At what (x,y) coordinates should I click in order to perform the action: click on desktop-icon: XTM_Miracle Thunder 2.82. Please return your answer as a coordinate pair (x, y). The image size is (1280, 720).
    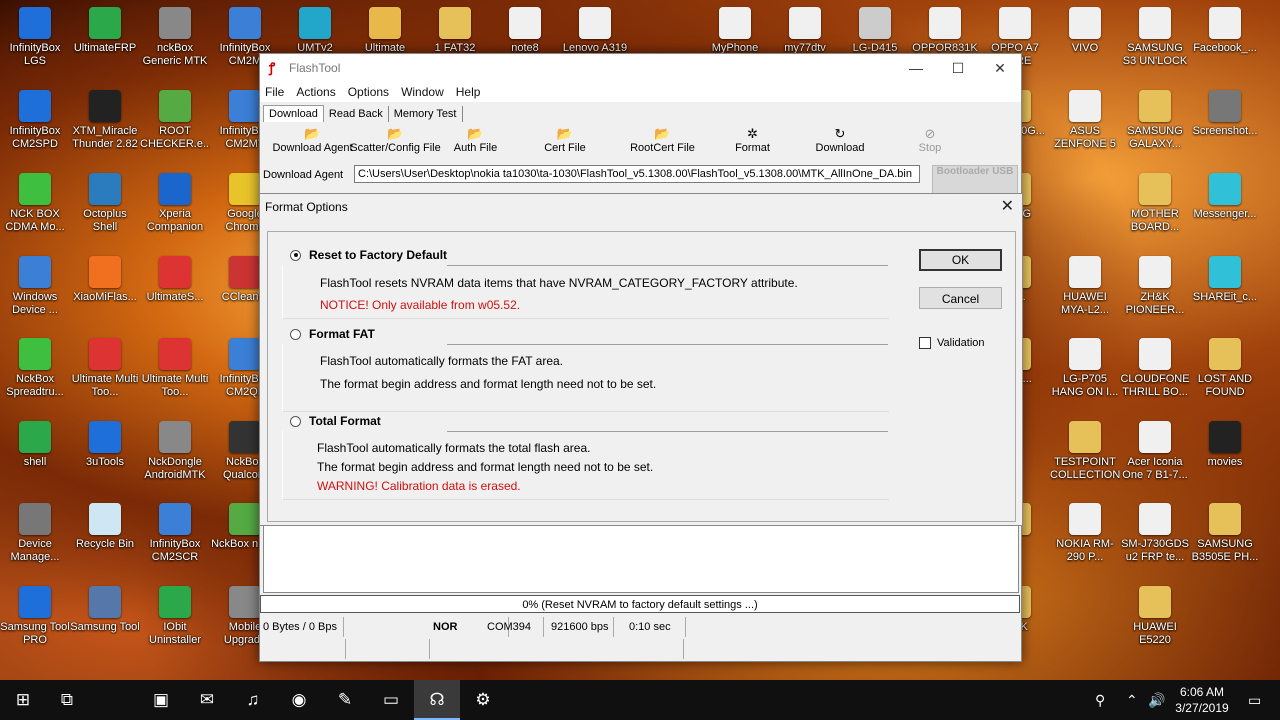
    Looking at the image, I should click on (105, 120).